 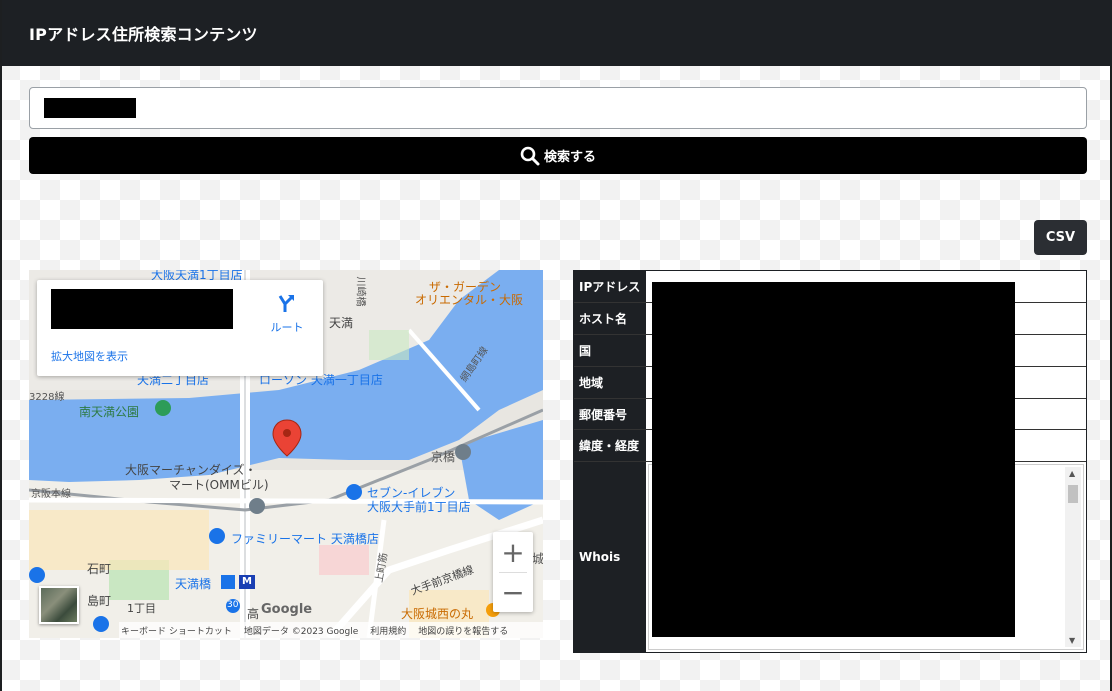 I want to click on search-button: 検索する, so click(x=558, y=155).